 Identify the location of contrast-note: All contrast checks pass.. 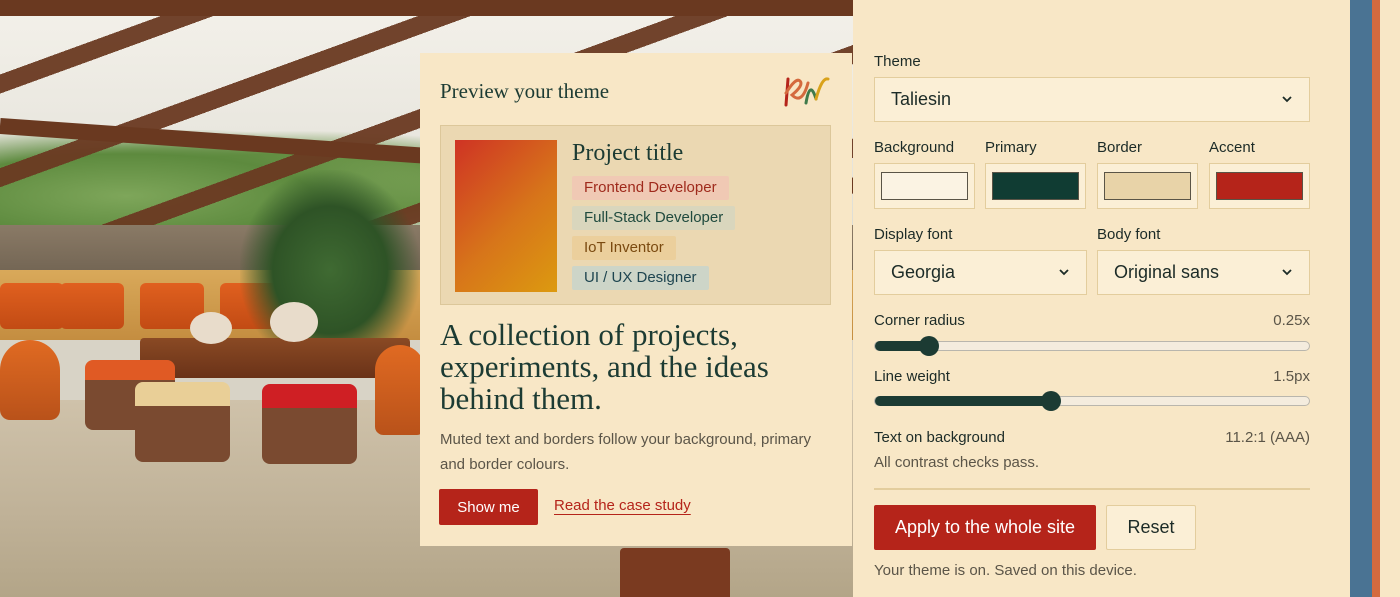
(957, 462).